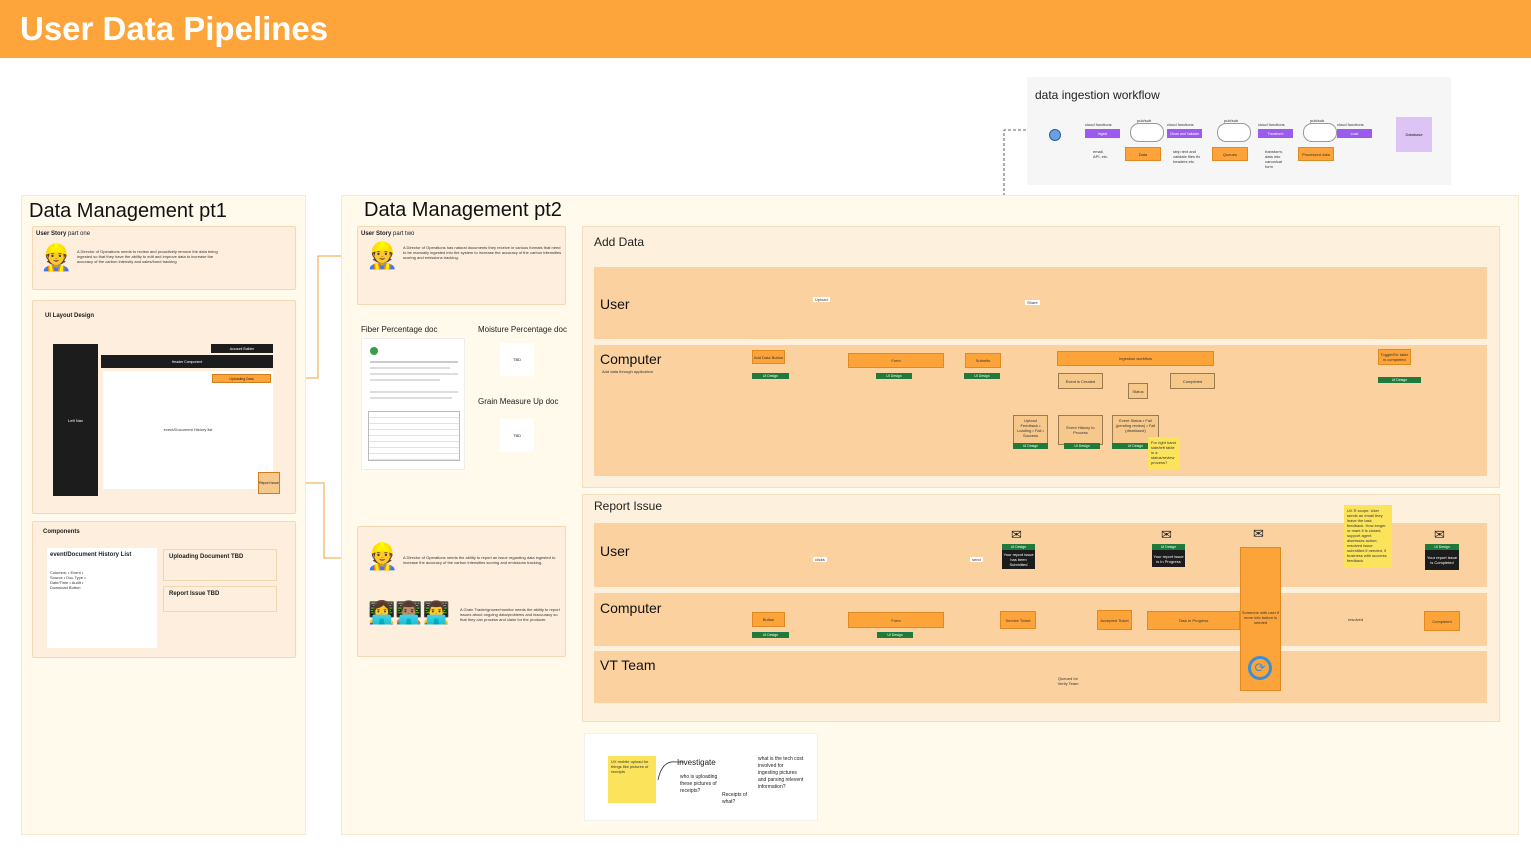 The image size is (1531, 850). What do you see at coordinates (1193, 620) in the screenshot?
I see `task-in-progress-node: Task In Progress` at bounding box center [1193, 620].